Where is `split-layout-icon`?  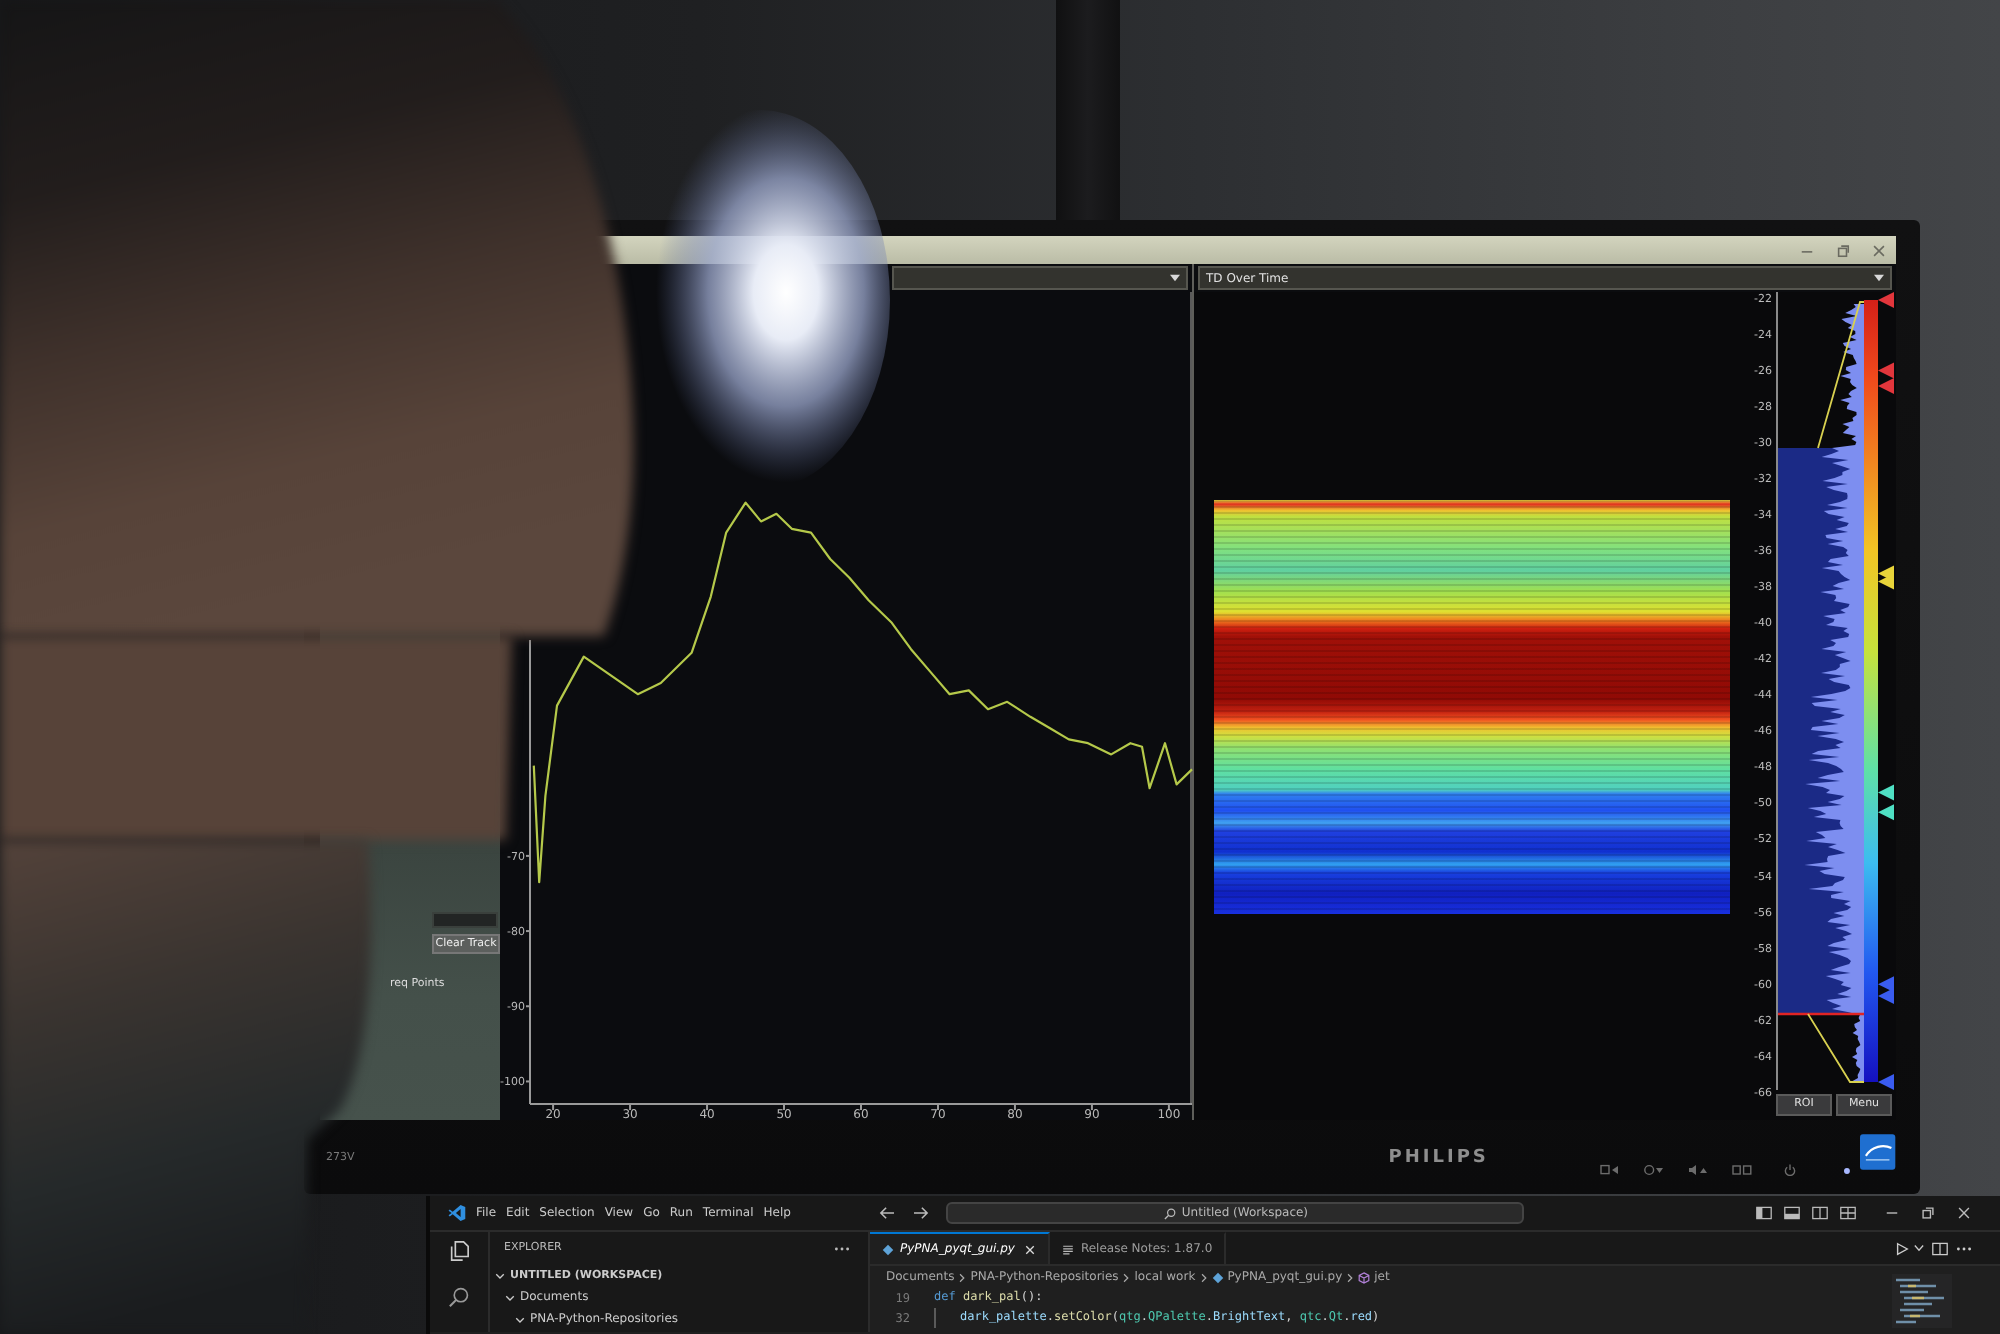
split-layout-icon is located at coordinates (1820, 1213).